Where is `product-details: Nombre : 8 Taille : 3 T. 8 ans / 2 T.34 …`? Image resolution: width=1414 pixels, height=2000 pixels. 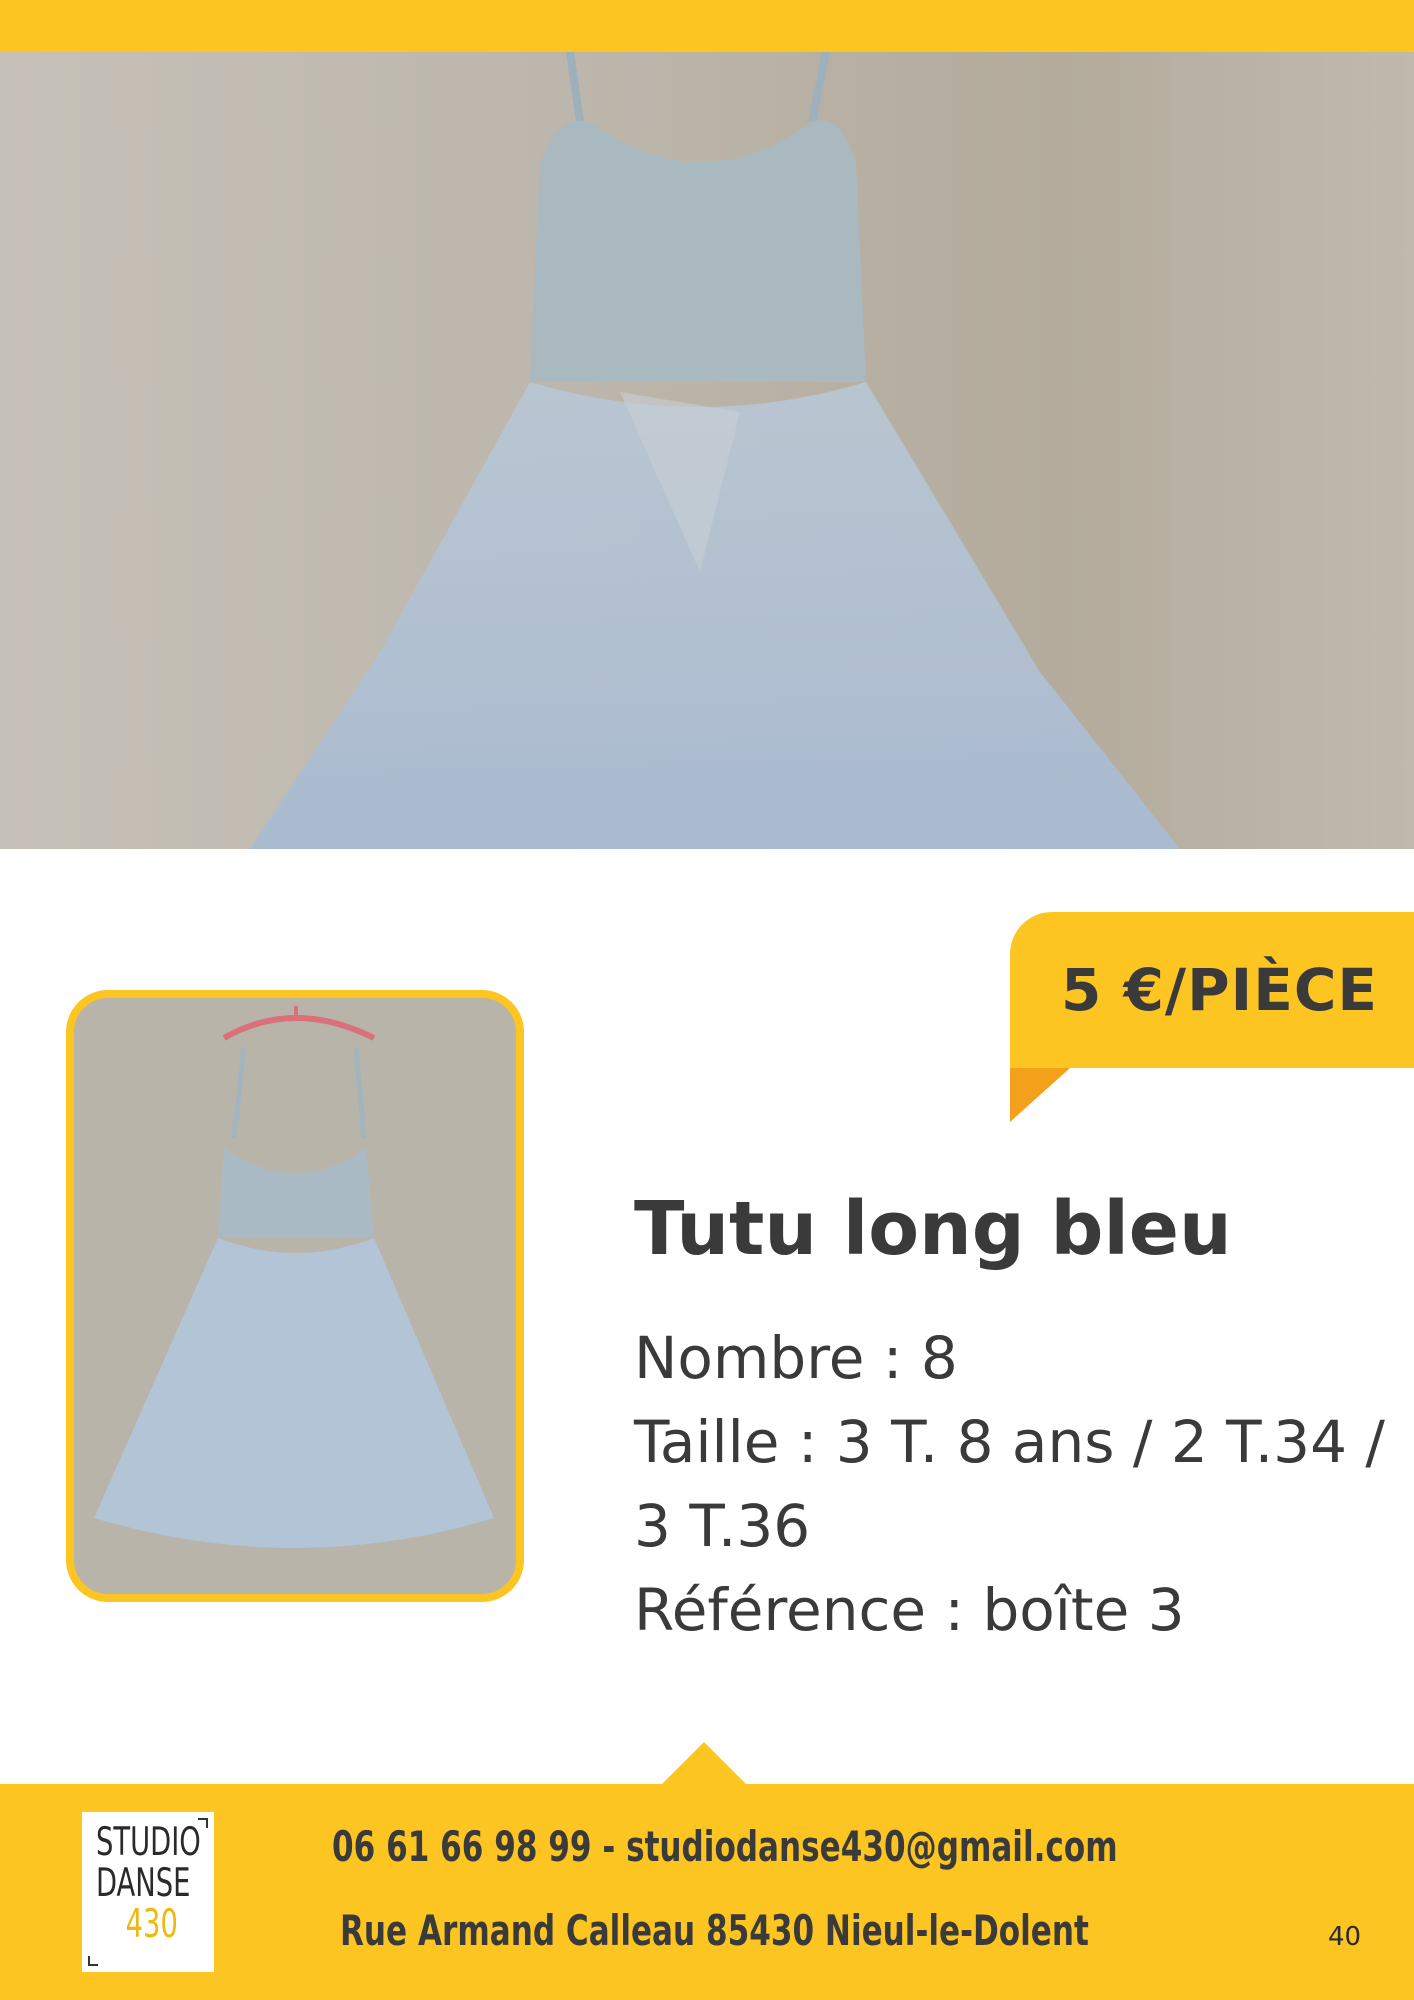
product-details: Nombre : 8 Taille : 3 T. 8 ans / 2 T.34 … is located at coordinates (1014, 1484).